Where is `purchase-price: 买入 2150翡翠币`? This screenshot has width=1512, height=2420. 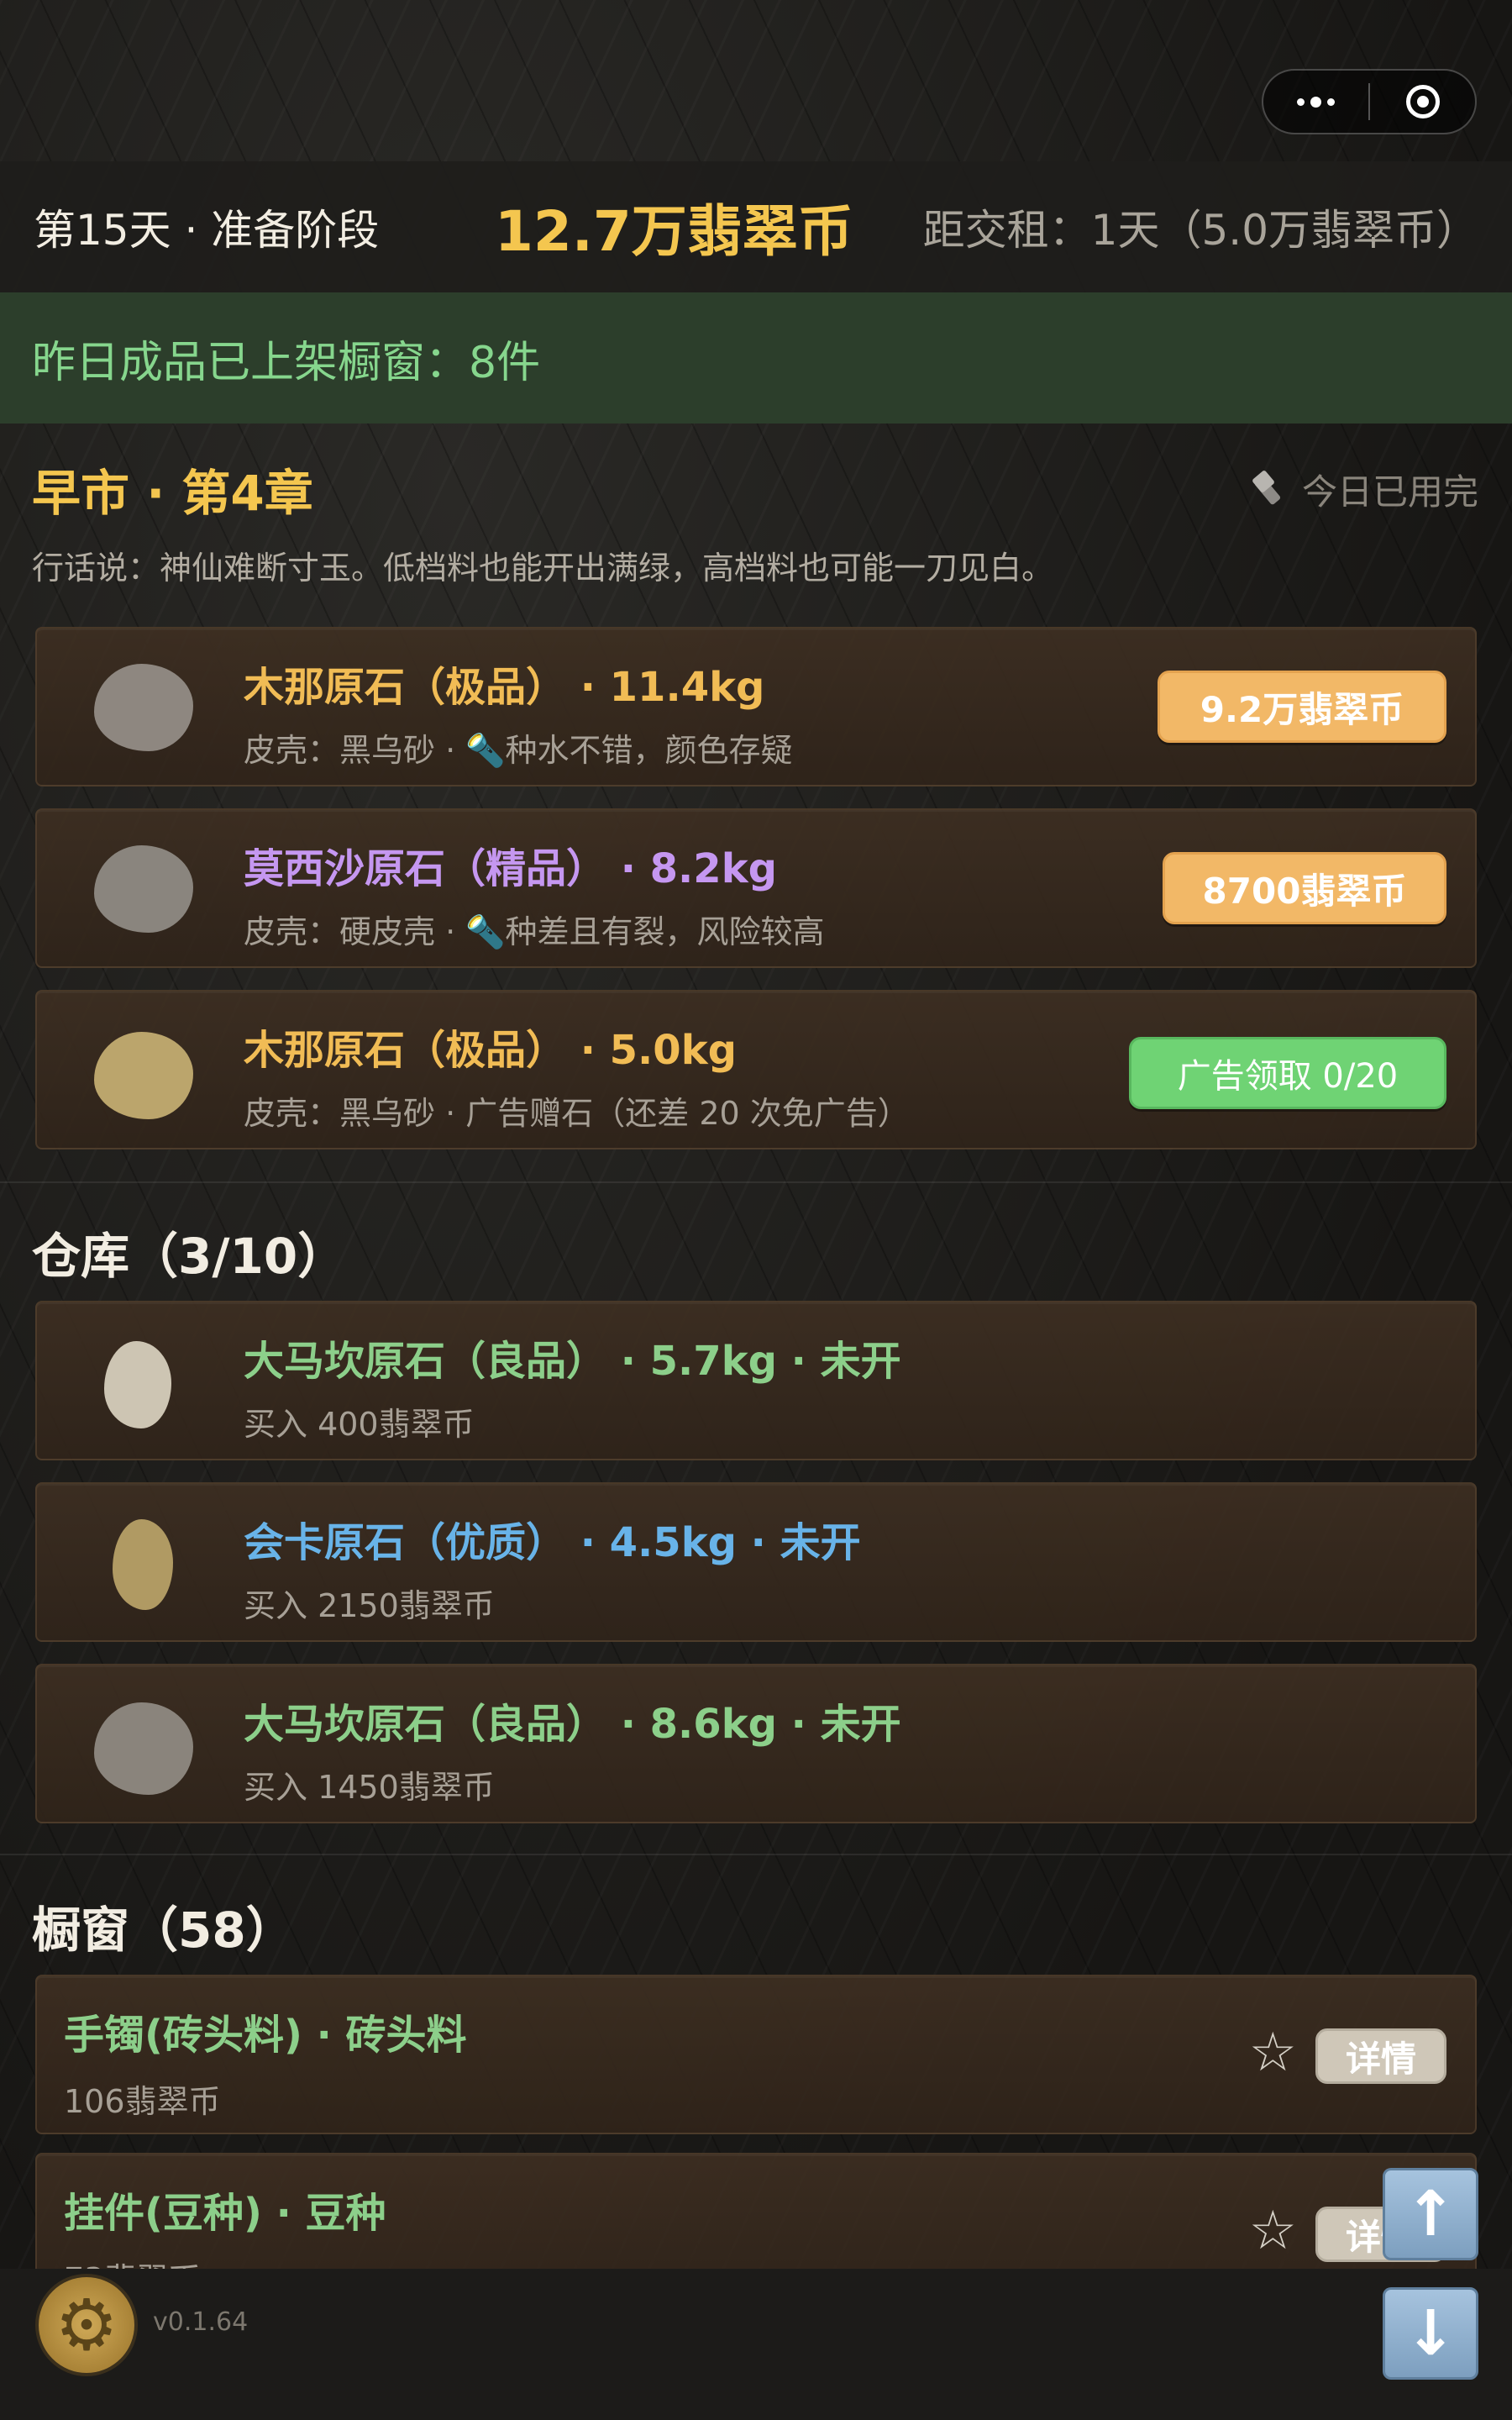
purchase-price: 买入 2150翡翠币 is located at coordinates (369, 1605).